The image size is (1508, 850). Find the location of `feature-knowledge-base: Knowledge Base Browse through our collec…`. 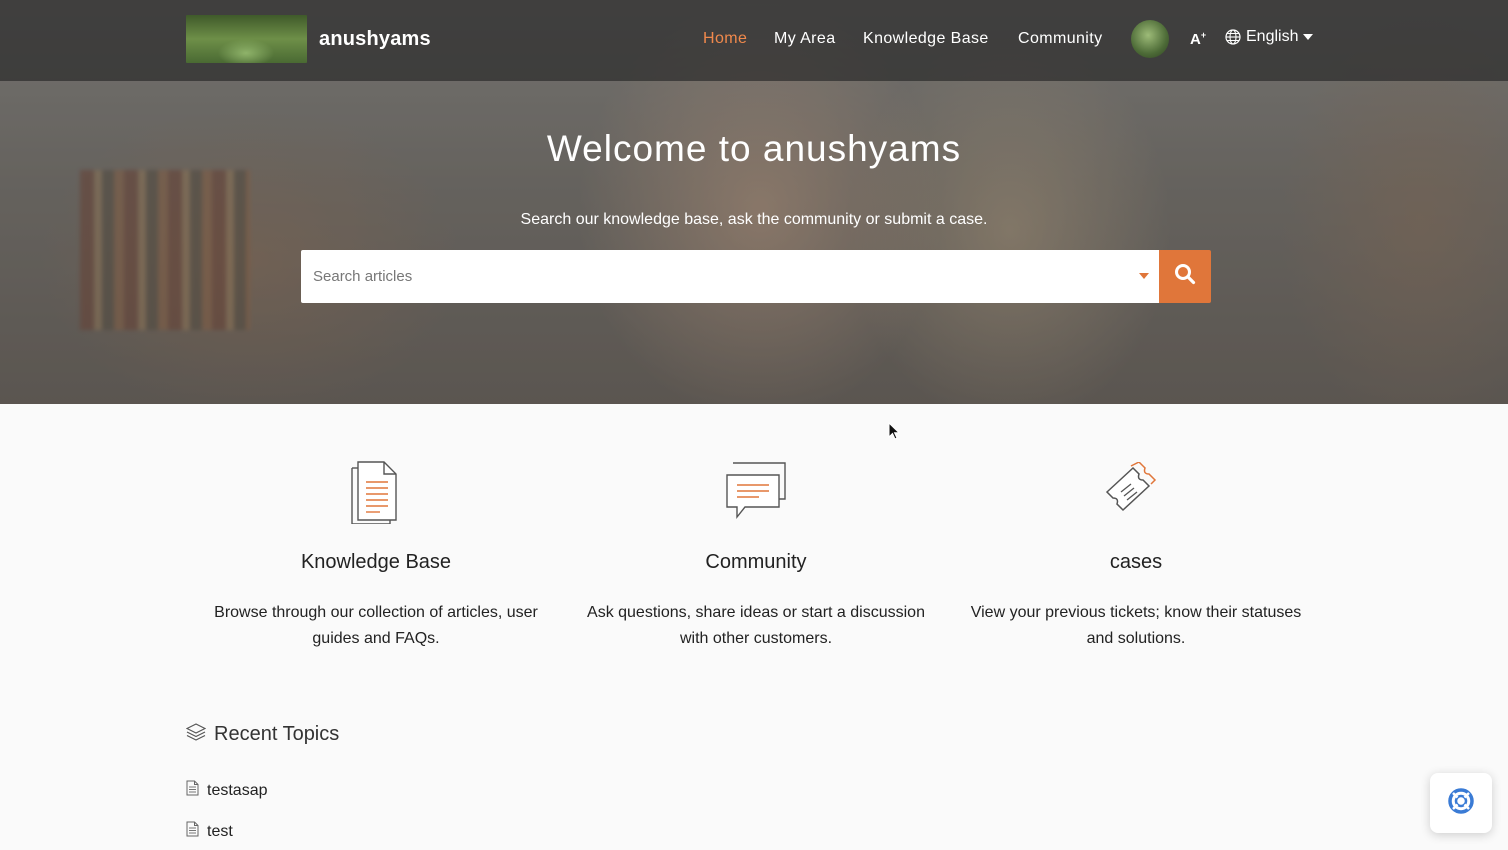

feature-knowledge-base: Knowledge Base Browse through our collec… is located at coordinates (376, 553).